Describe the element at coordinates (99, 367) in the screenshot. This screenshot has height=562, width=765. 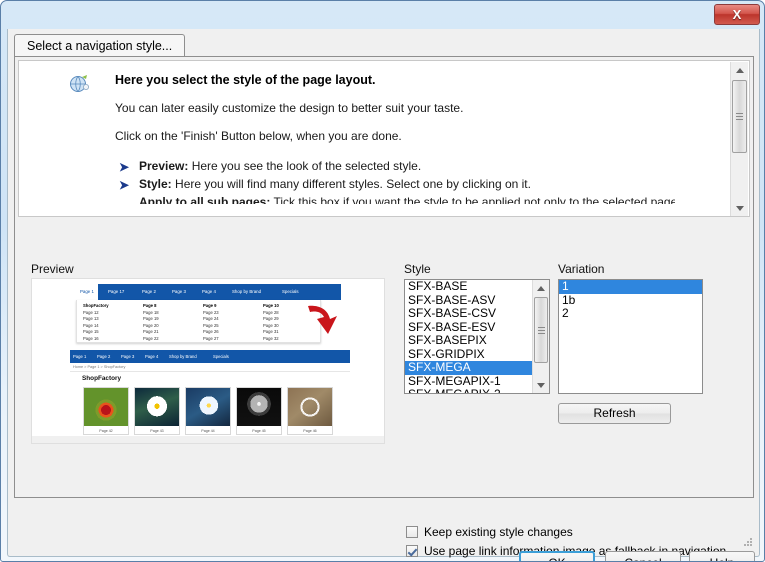
I see `preview-breadcrumb: Home > Page 1 > ShopFactory` at that location.